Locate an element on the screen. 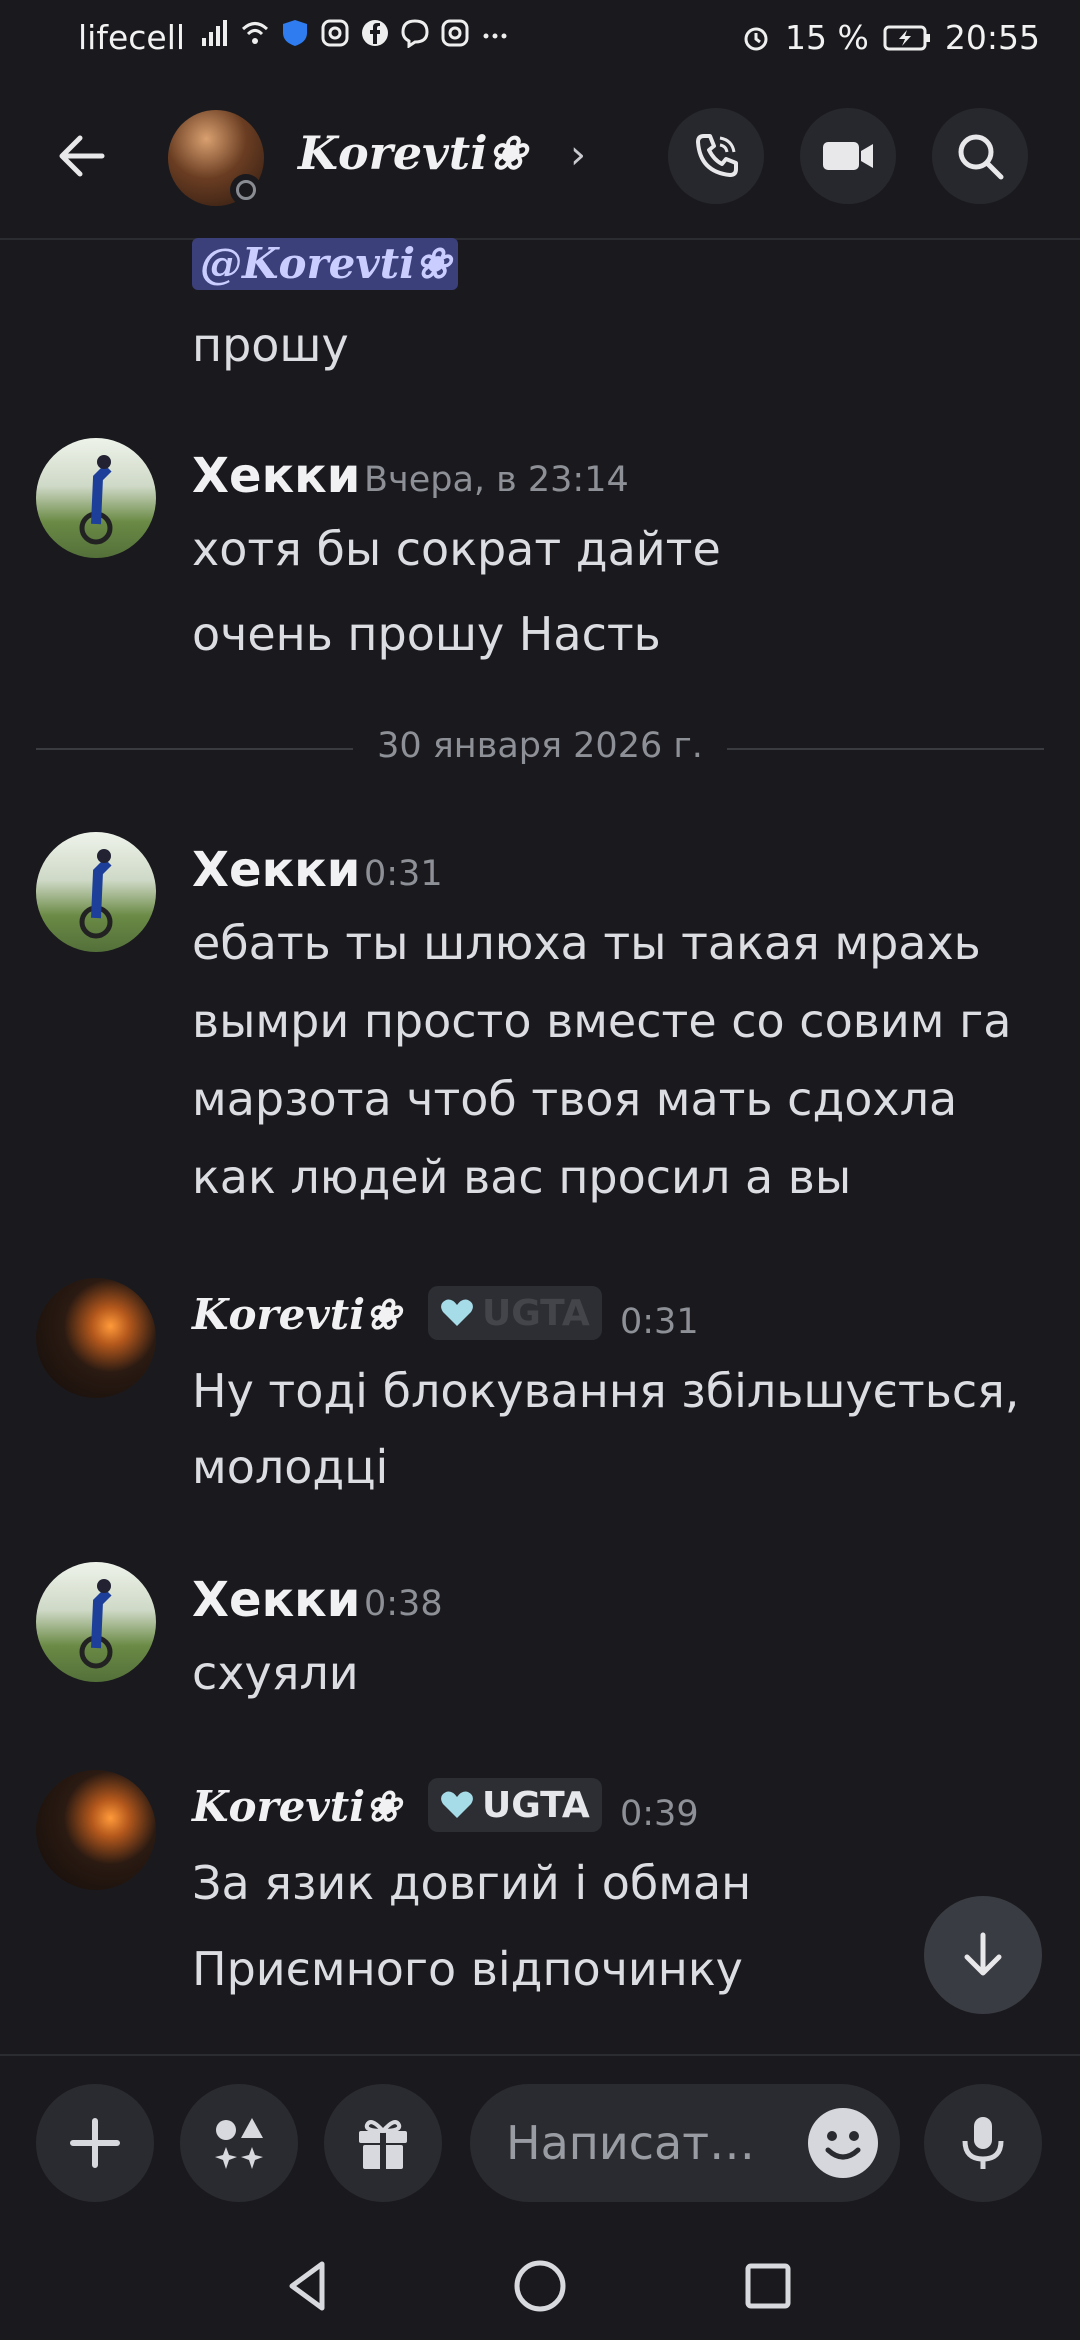 This screenshot has width=1080, height=2340. date-divider: 30 января 2026 г. is located at coordinates (540, 746).